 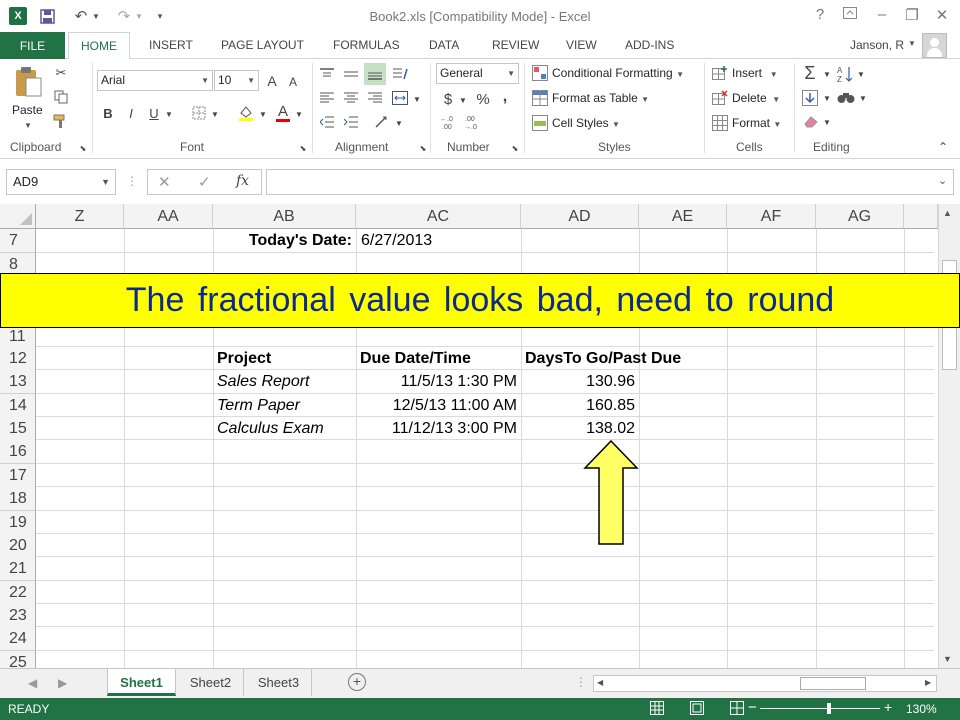 What do you see at coordinates (80, 216) in the screenshot?
I see `column-header-z: Z` at bounding box center [80, 216].